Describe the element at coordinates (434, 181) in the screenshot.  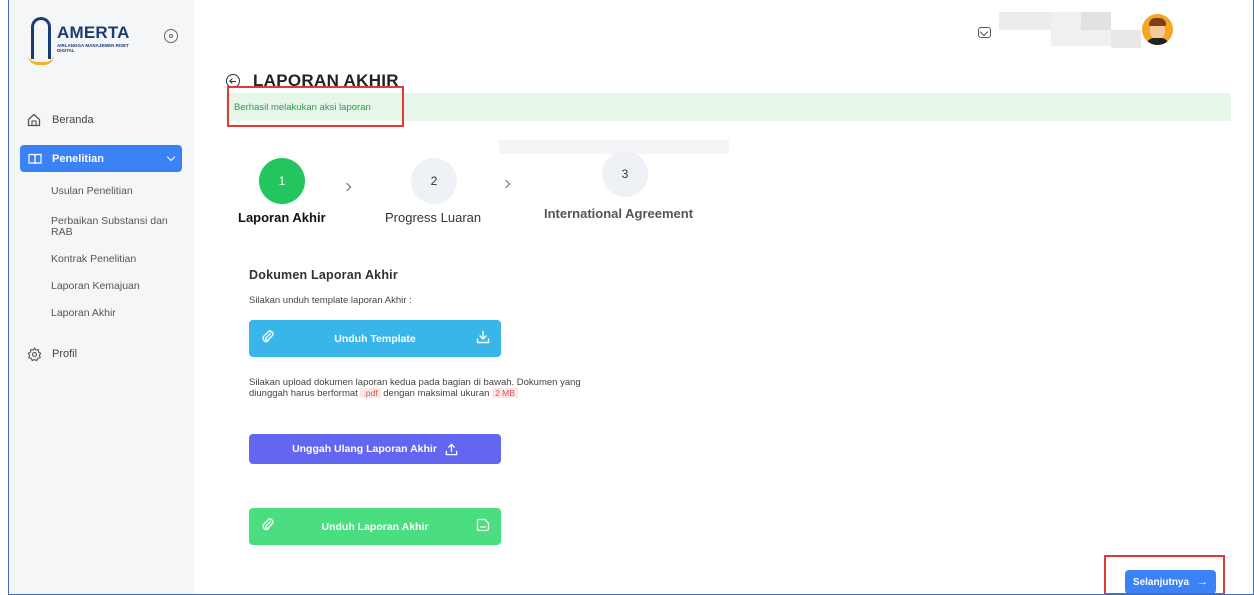
I see `step-2-circle: 2` at that location.